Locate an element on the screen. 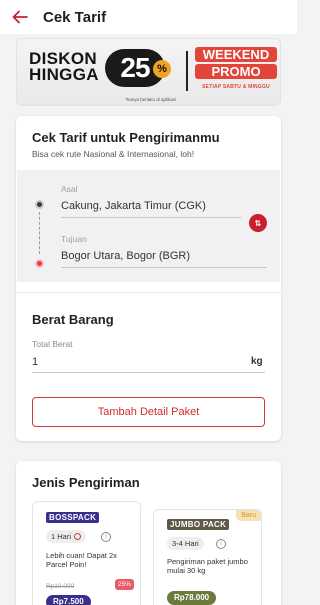  original-price: Rp10.000 is located at coordinates (60, 586).